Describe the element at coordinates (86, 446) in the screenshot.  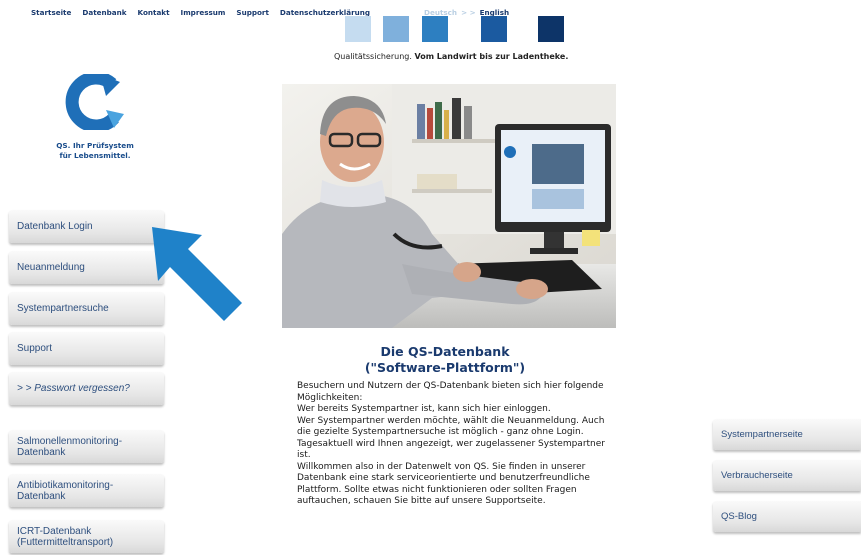
I see `menu-salmonellenmonitoring: Salmonellenmonitoring- Datenbank` at that location.